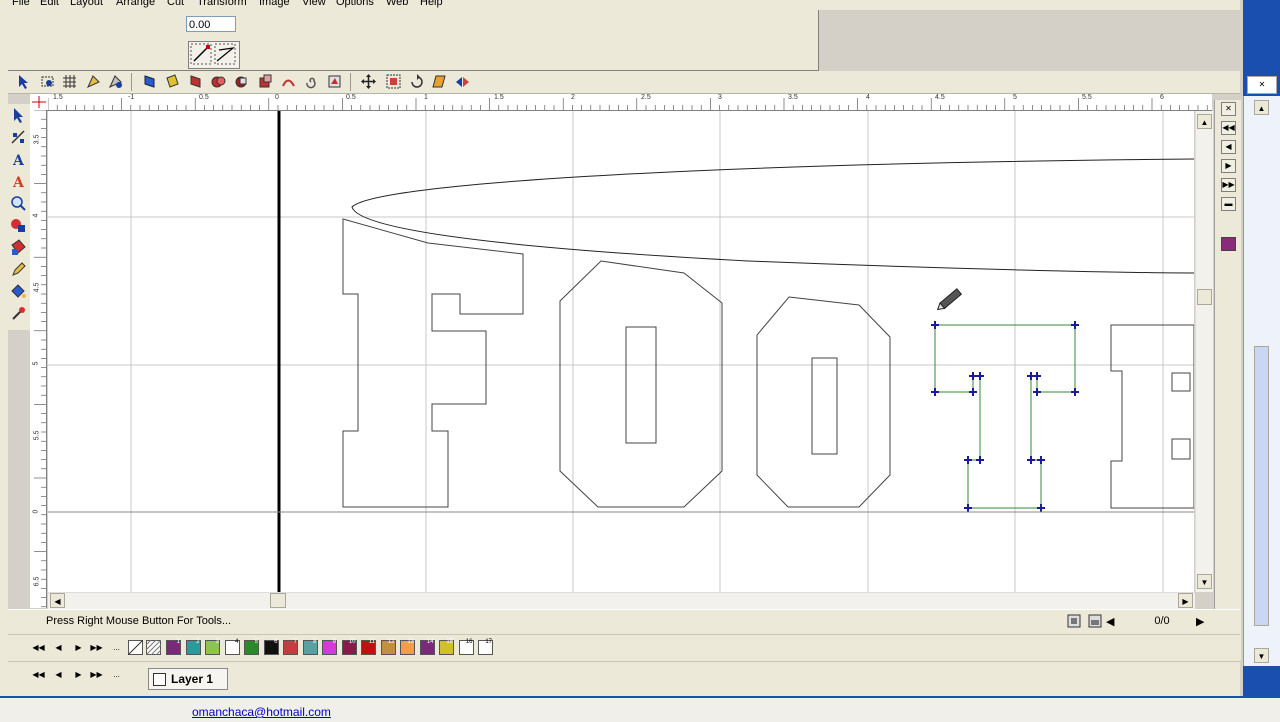 Image resolution: width=1280 pixels, height=722 pixels. I want to click on scroll-right-button: ▶, so click(1185, 600).